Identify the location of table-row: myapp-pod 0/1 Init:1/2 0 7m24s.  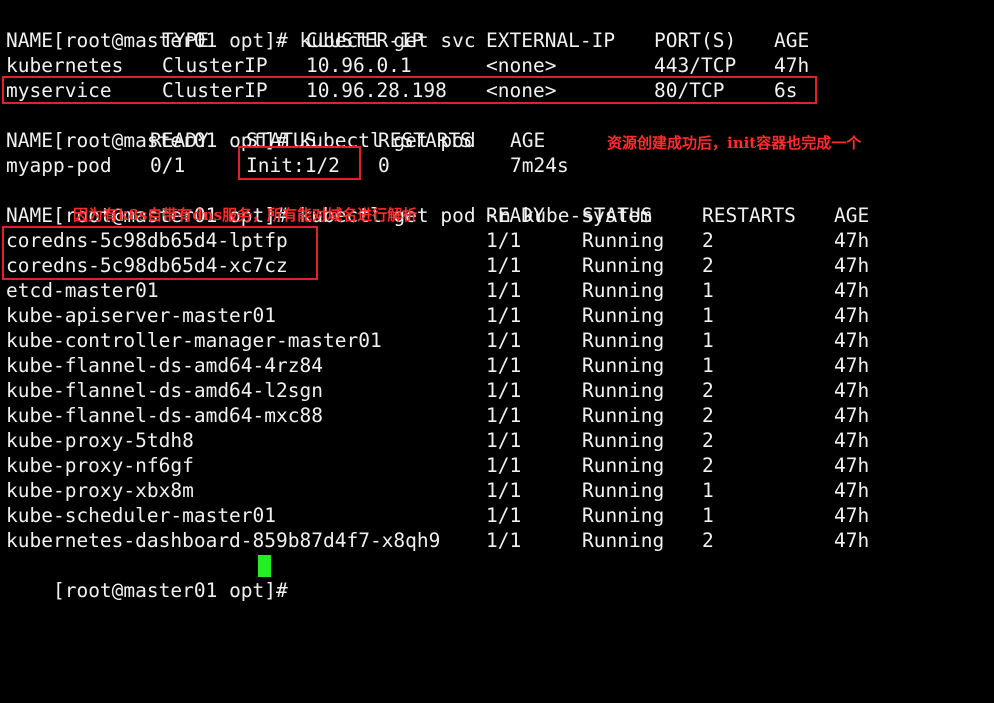
(287, 165).